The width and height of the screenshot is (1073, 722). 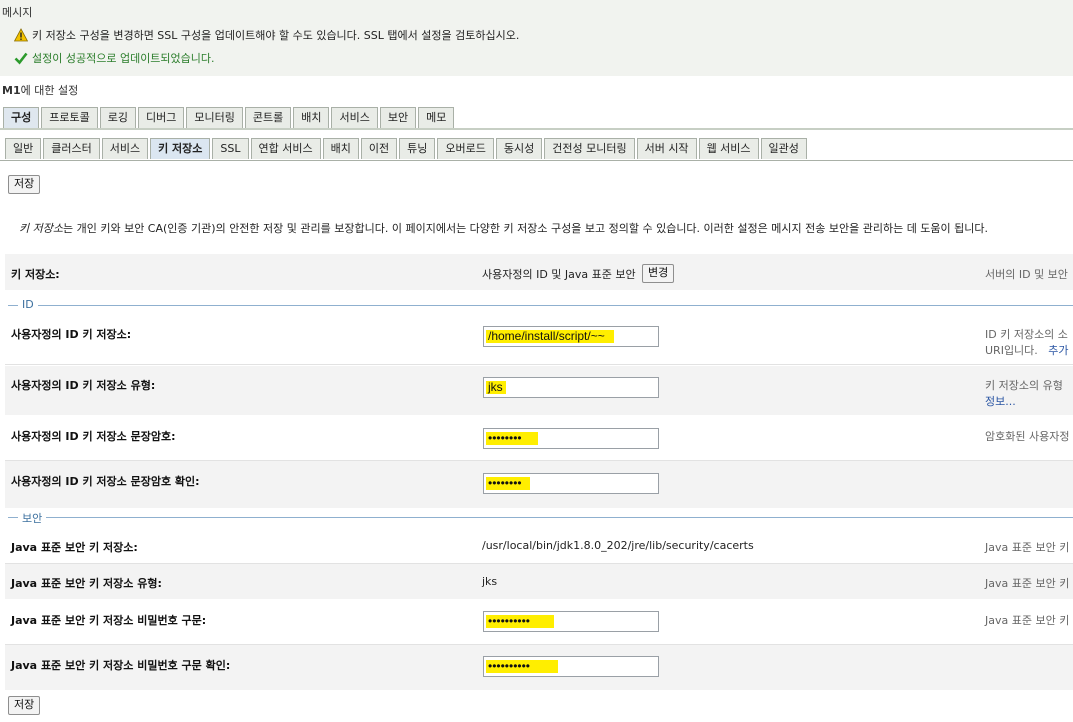 I want to click on page-title: M1에 대한 설정, so click(x=40, y=90).